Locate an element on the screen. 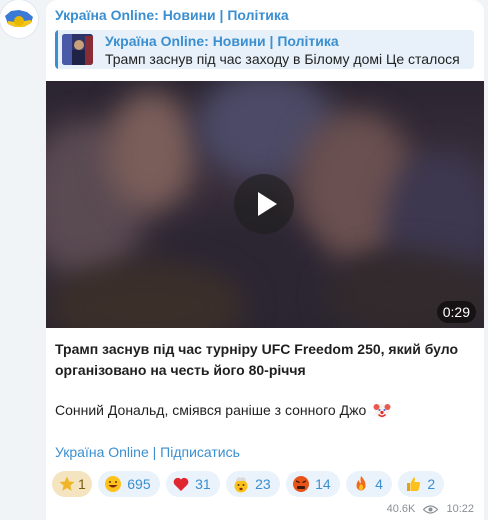 This screenshot has height=520, width=488. fire-icon is located at coordinates (361, 483).